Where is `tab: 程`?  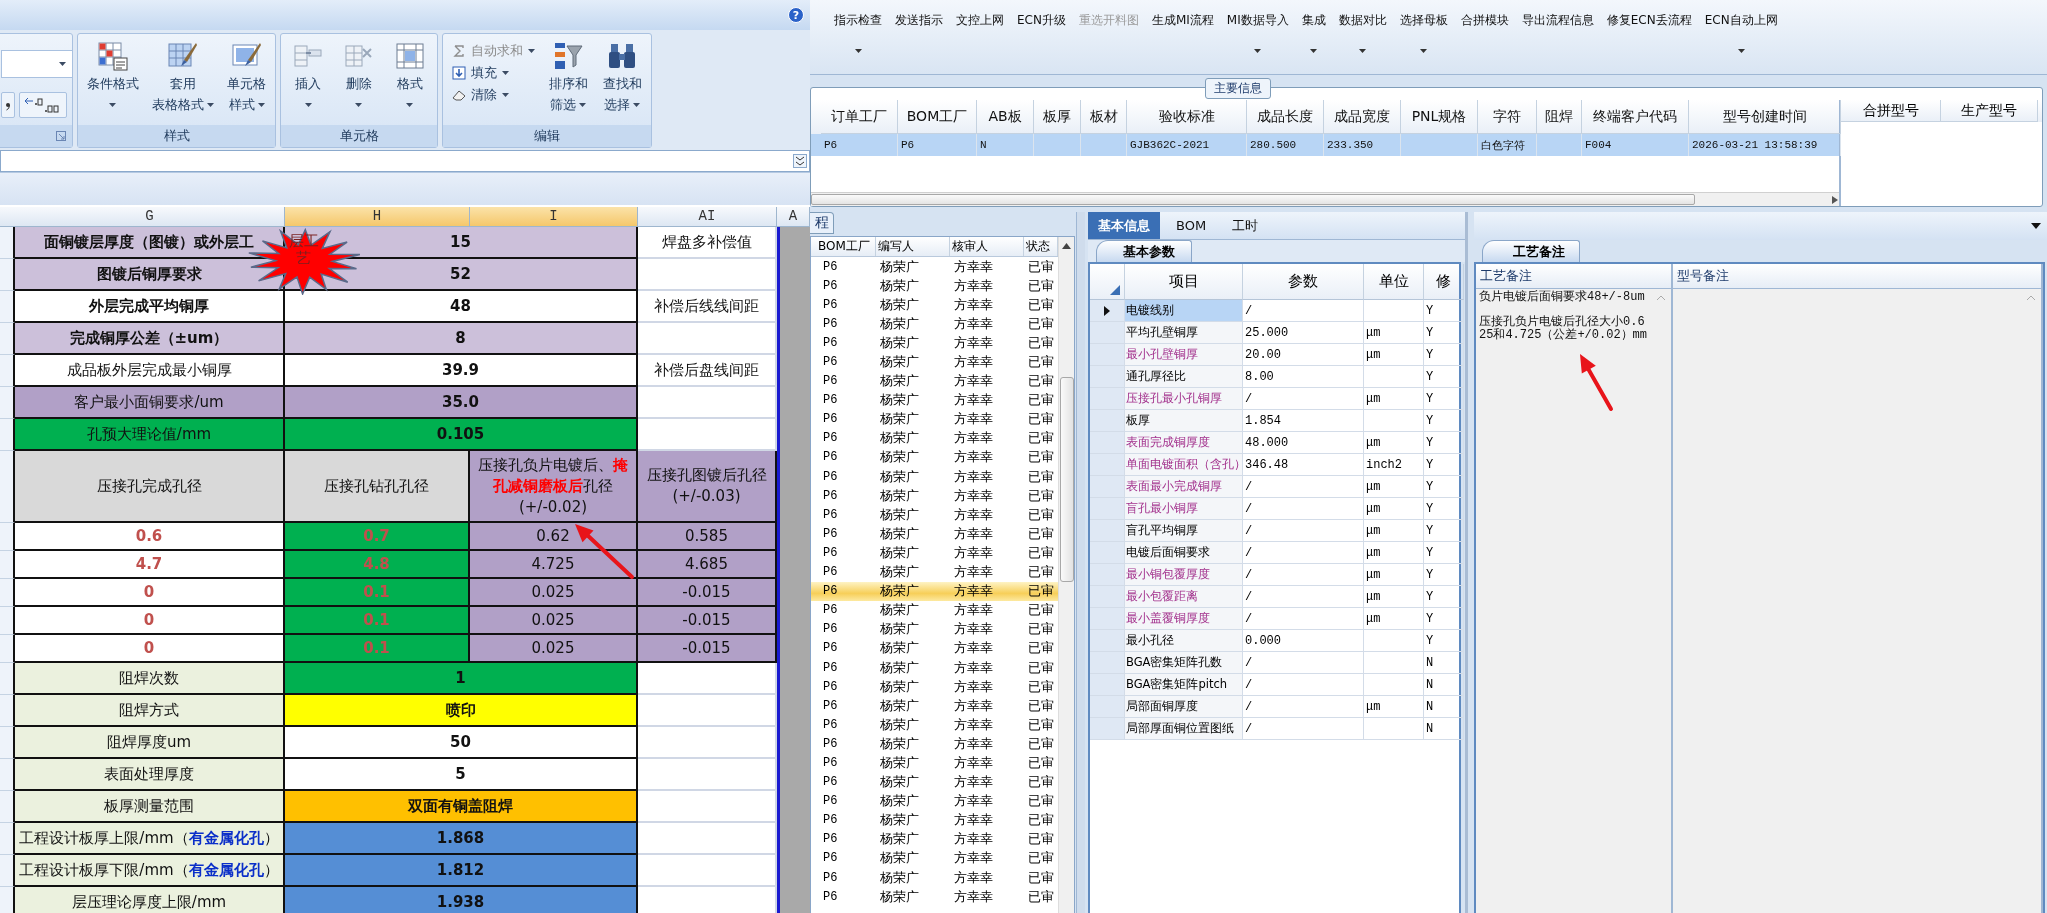 tab: 程 is located at coordinates (822, 223).